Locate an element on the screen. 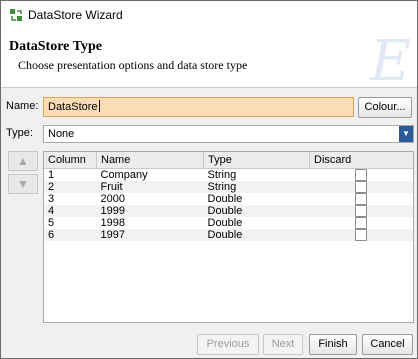  move-down-button: ▼ is located at coordinates (23, 184).